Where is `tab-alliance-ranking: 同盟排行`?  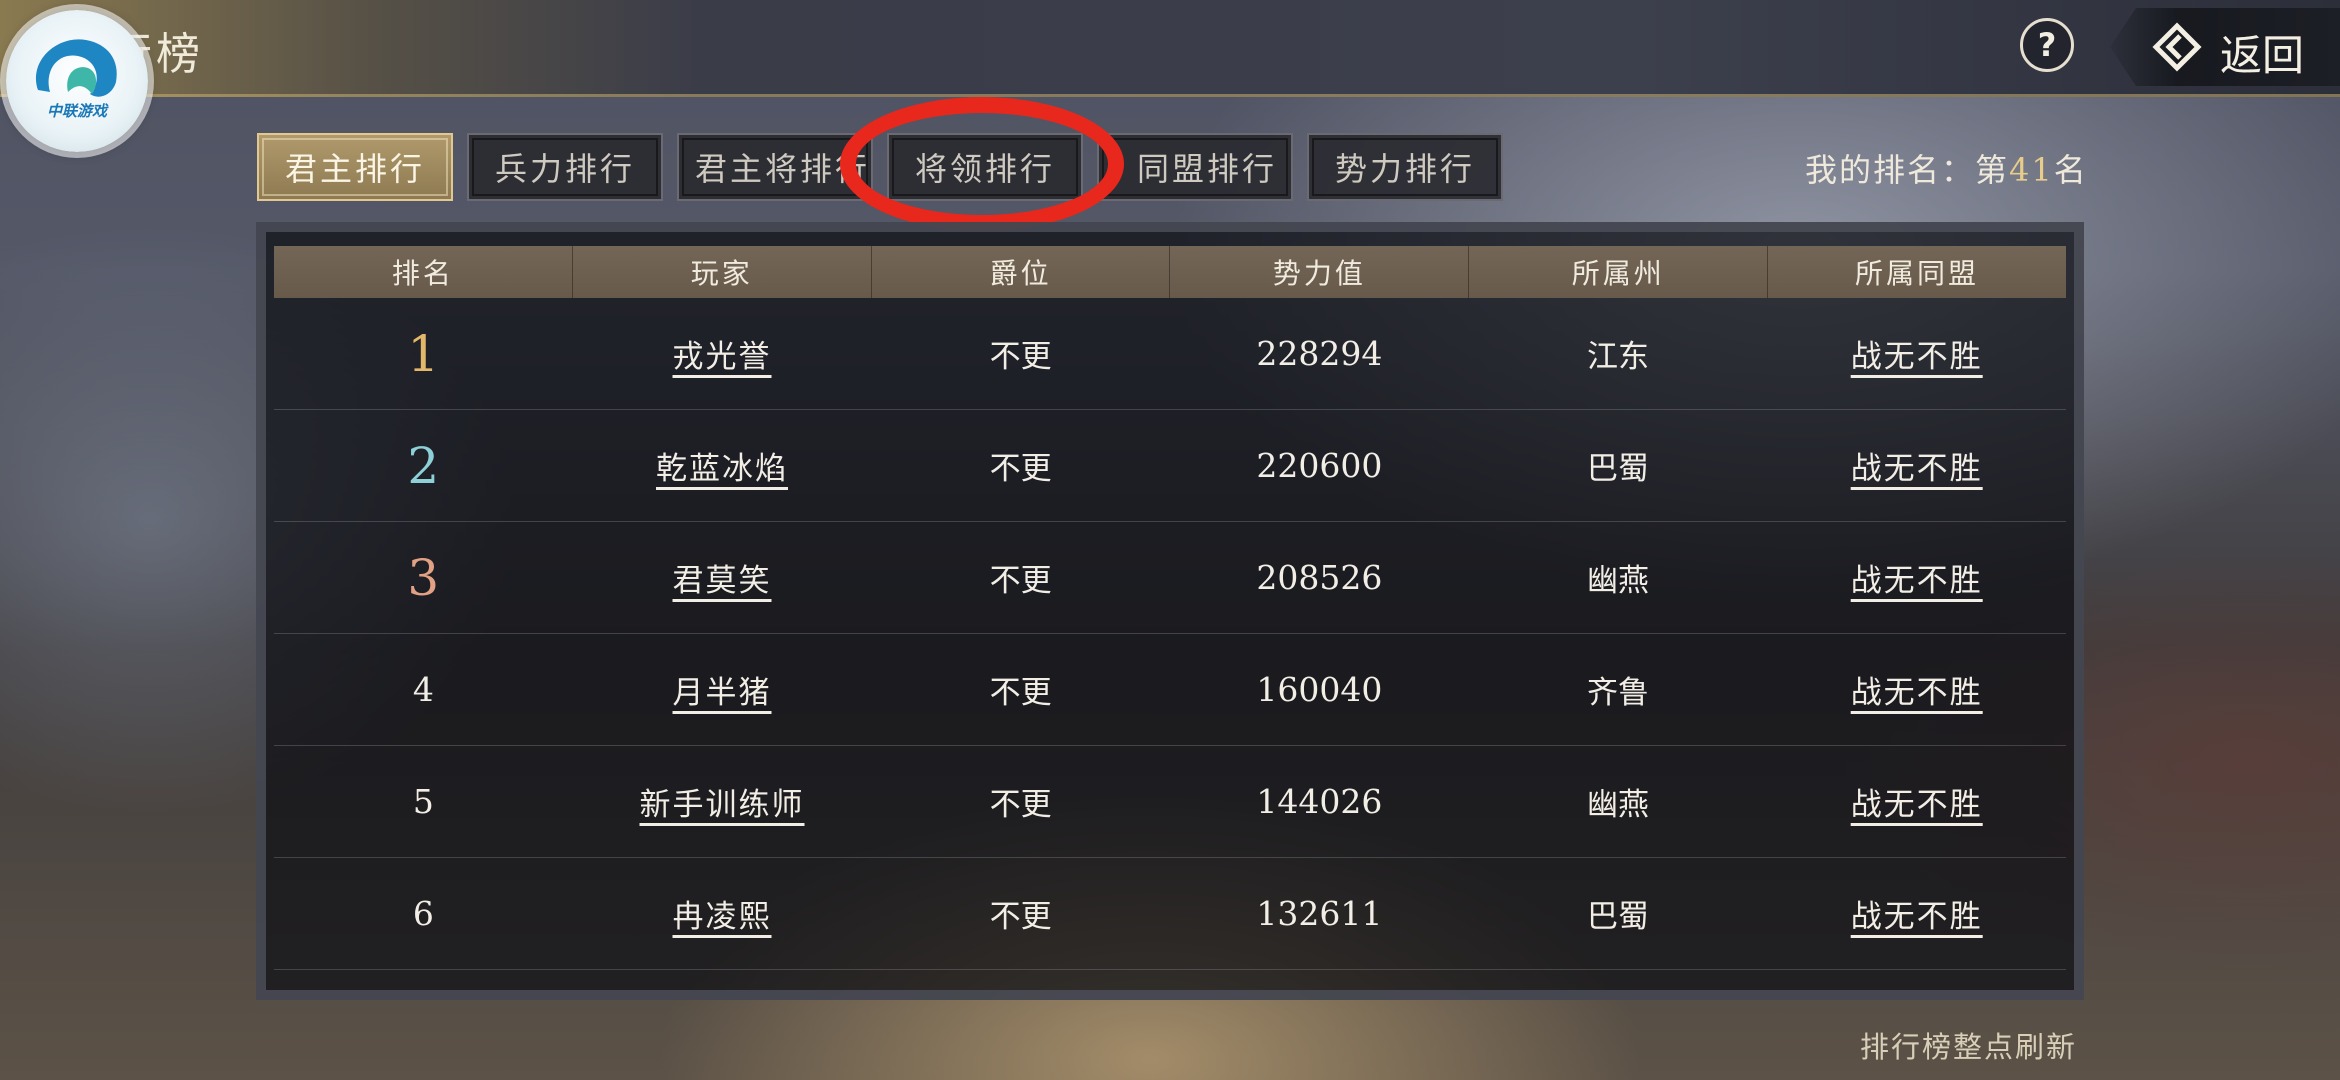
tab-alliance-ranking: 同盟排行 is located at coordinates (1195, 167).